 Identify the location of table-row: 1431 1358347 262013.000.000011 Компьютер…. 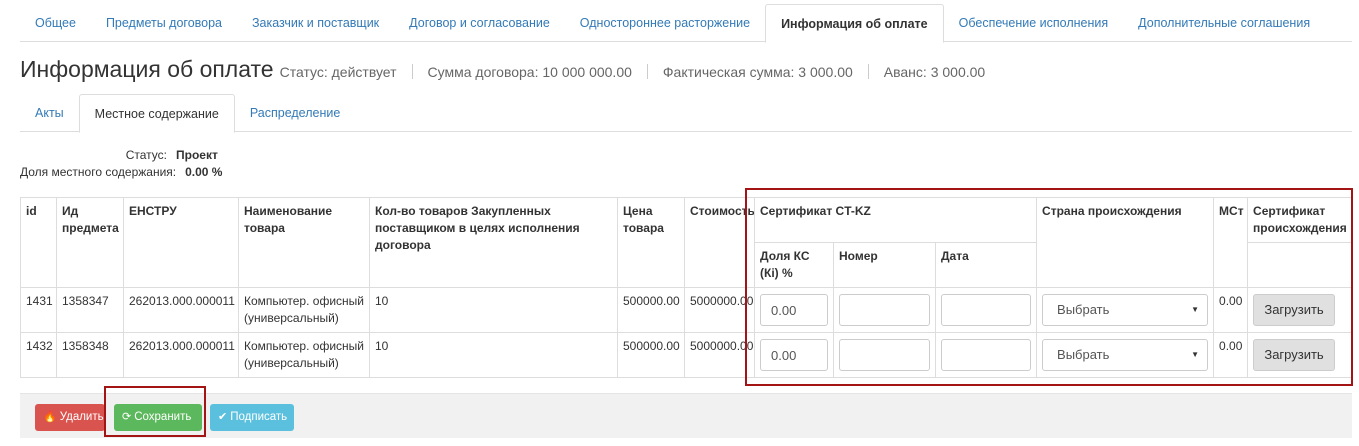
(687, 310).